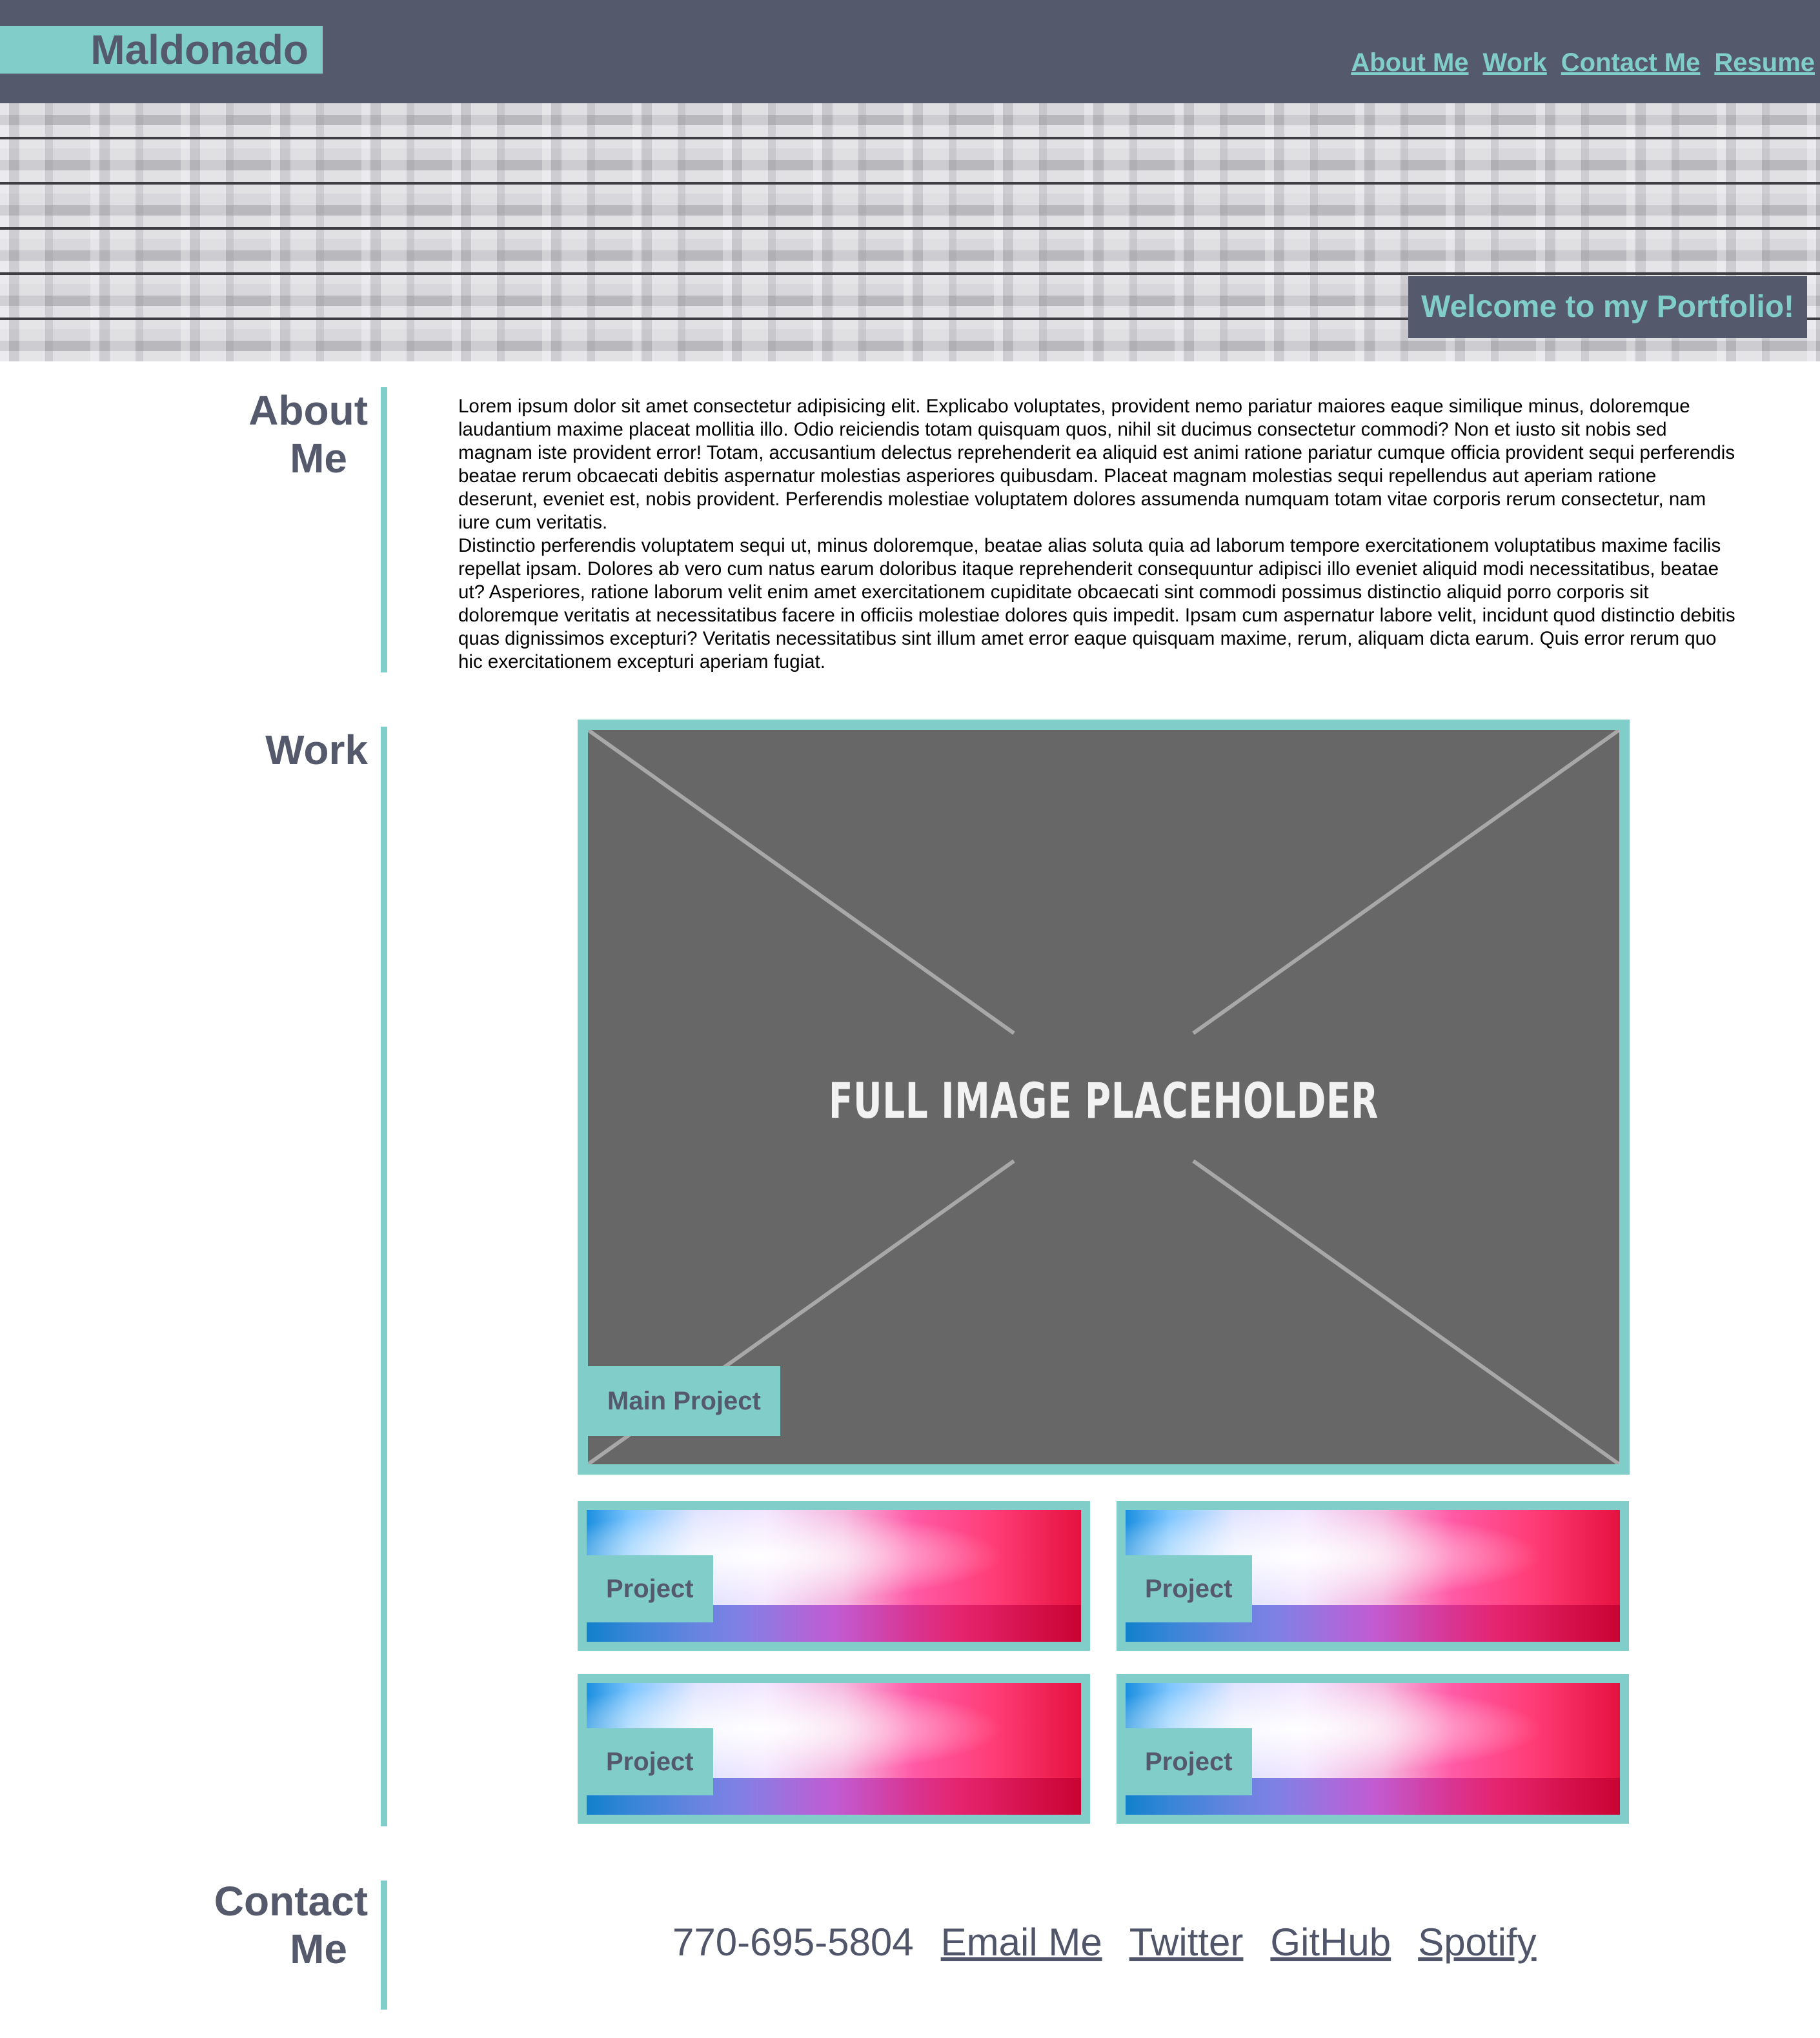 The height and width of the screenshot is (2038, 1820). Describe the element at coordinates (1410, 62) in the screenshot. I see `nav-link-about-me: About Me` at that location.